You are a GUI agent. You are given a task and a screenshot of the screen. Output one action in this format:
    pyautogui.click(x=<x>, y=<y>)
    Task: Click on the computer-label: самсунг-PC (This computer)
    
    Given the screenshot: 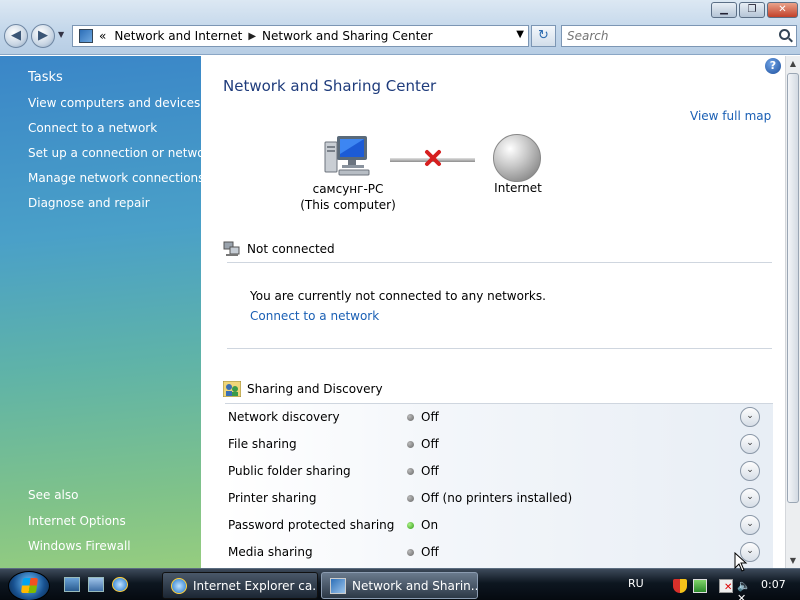 What is the action you would take?
    pyautogui.click(x=348, y=197)
    